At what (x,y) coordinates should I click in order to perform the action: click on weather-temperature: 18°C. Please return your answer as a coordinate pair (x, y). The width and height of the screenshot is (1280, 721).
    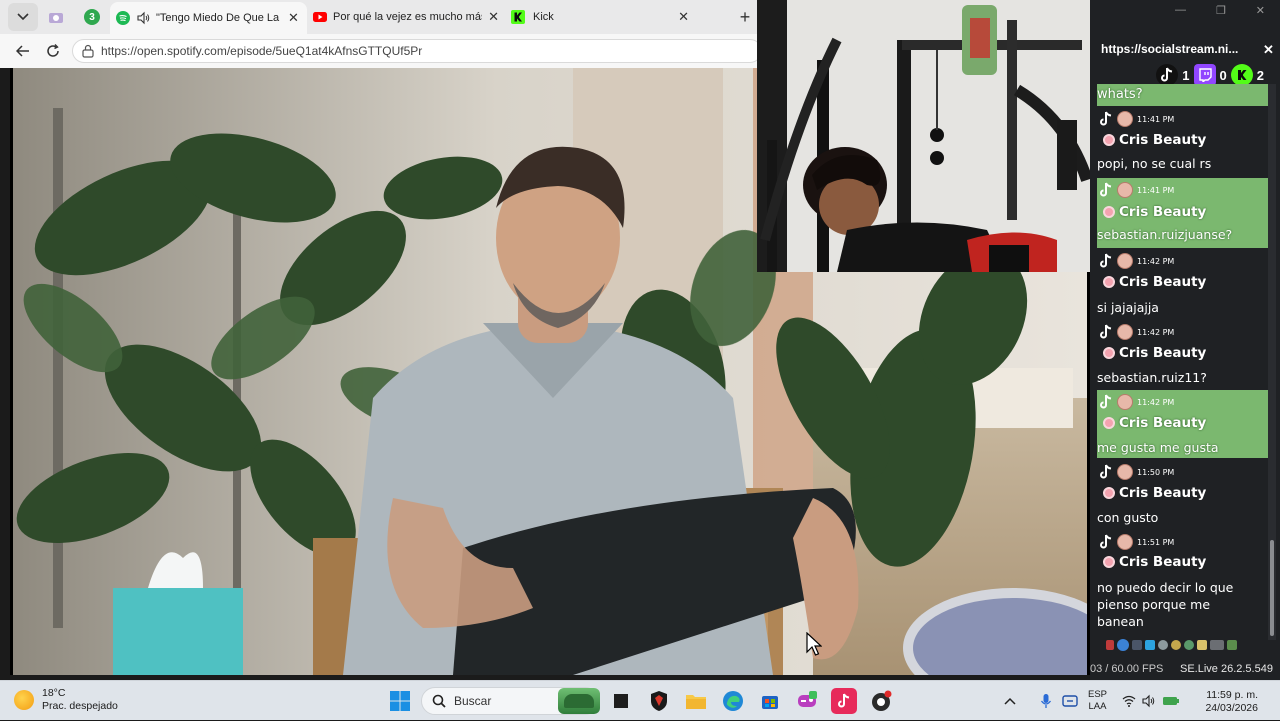
    Looking at the image, I should click on (54, 693).